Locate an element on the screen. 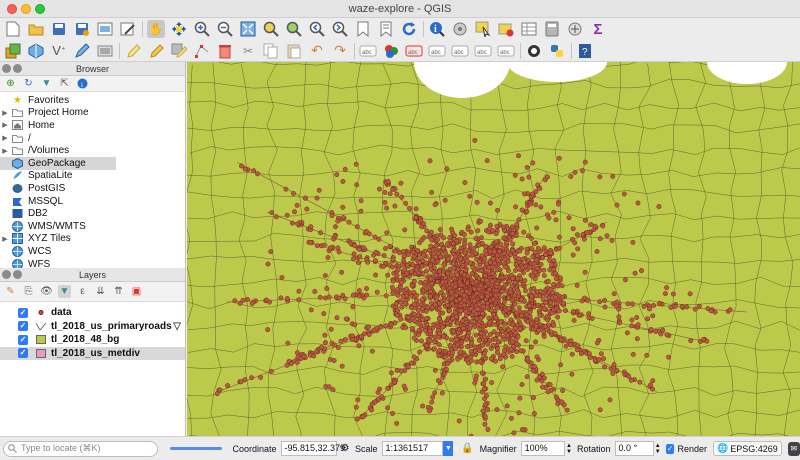 The image size is (800, 460). refresh-icon is located at coordinates (409, 29).